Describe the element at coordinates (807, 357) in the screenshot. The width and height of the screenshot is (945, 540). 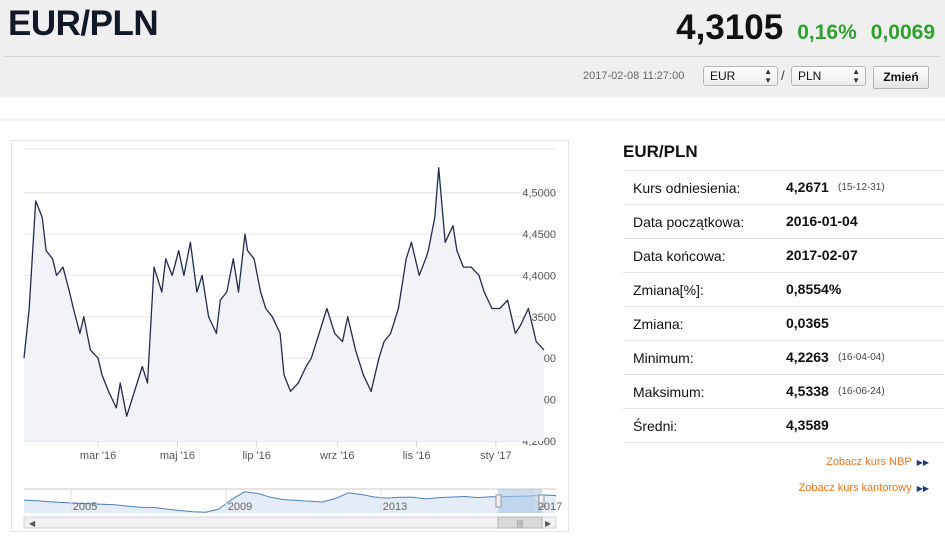
I see `stats-value: 4,2263` at that location.